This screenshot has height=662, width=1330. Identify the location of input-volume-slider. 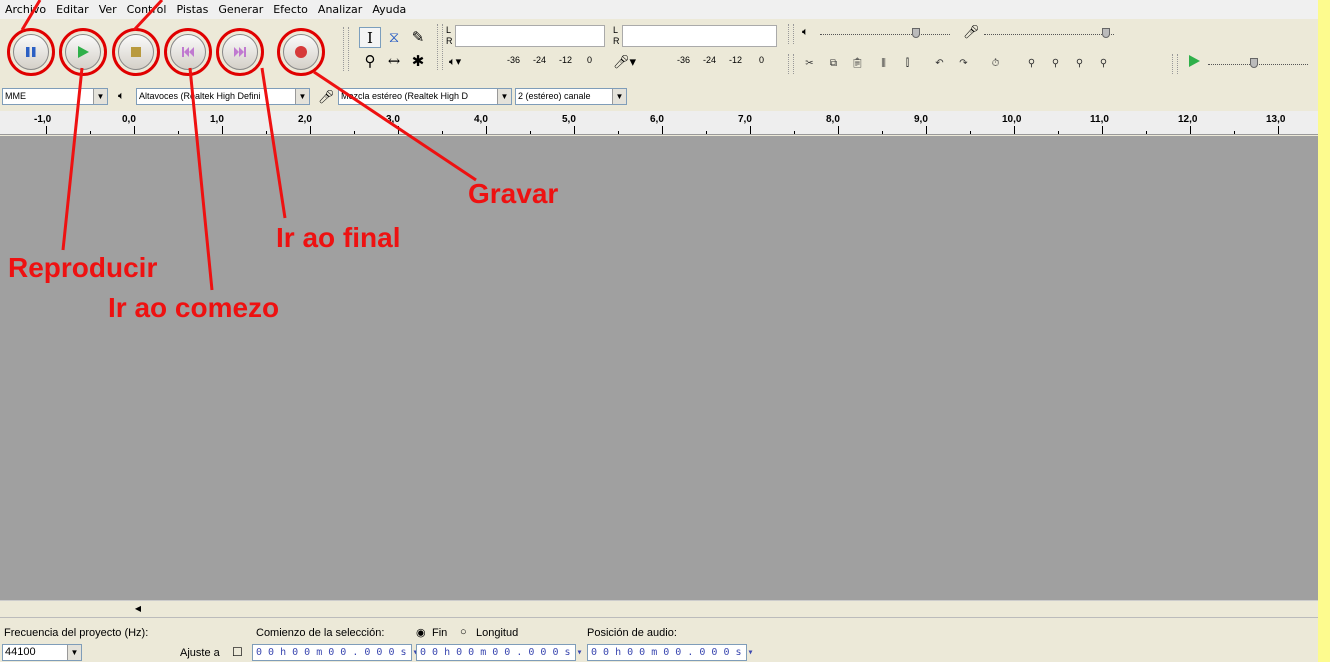
(1049, 30).